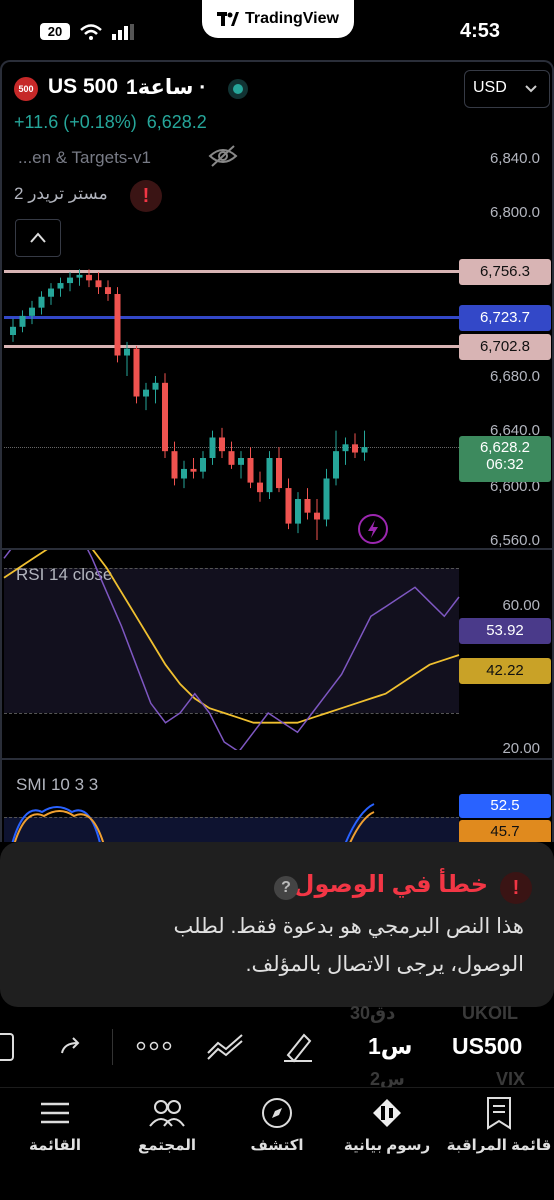 The image size is (554, 1200). What do you see at coordinates (390, 1046) in the screenshot?
I see `interval-selector: 1س` at bounding box center [390, 1046].